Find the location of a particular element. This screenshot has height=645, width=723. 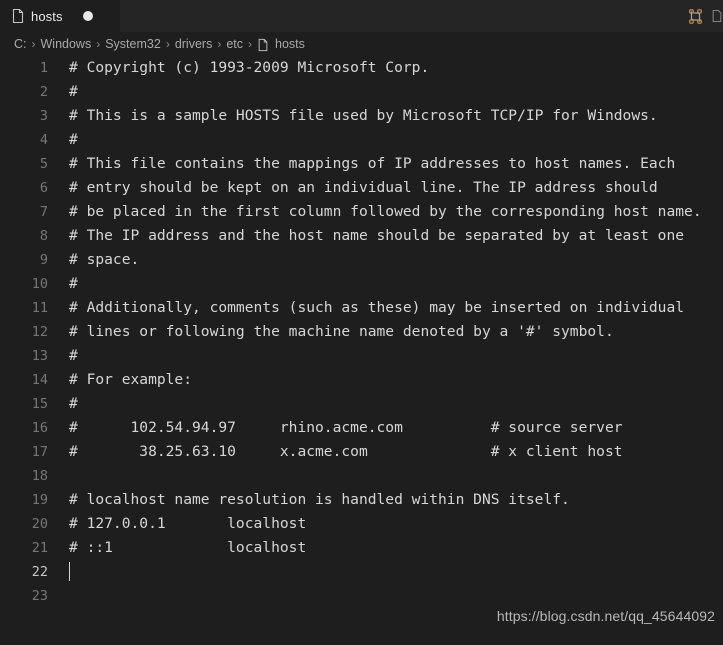

line-number: 15 is located at coordinates (39, 404).